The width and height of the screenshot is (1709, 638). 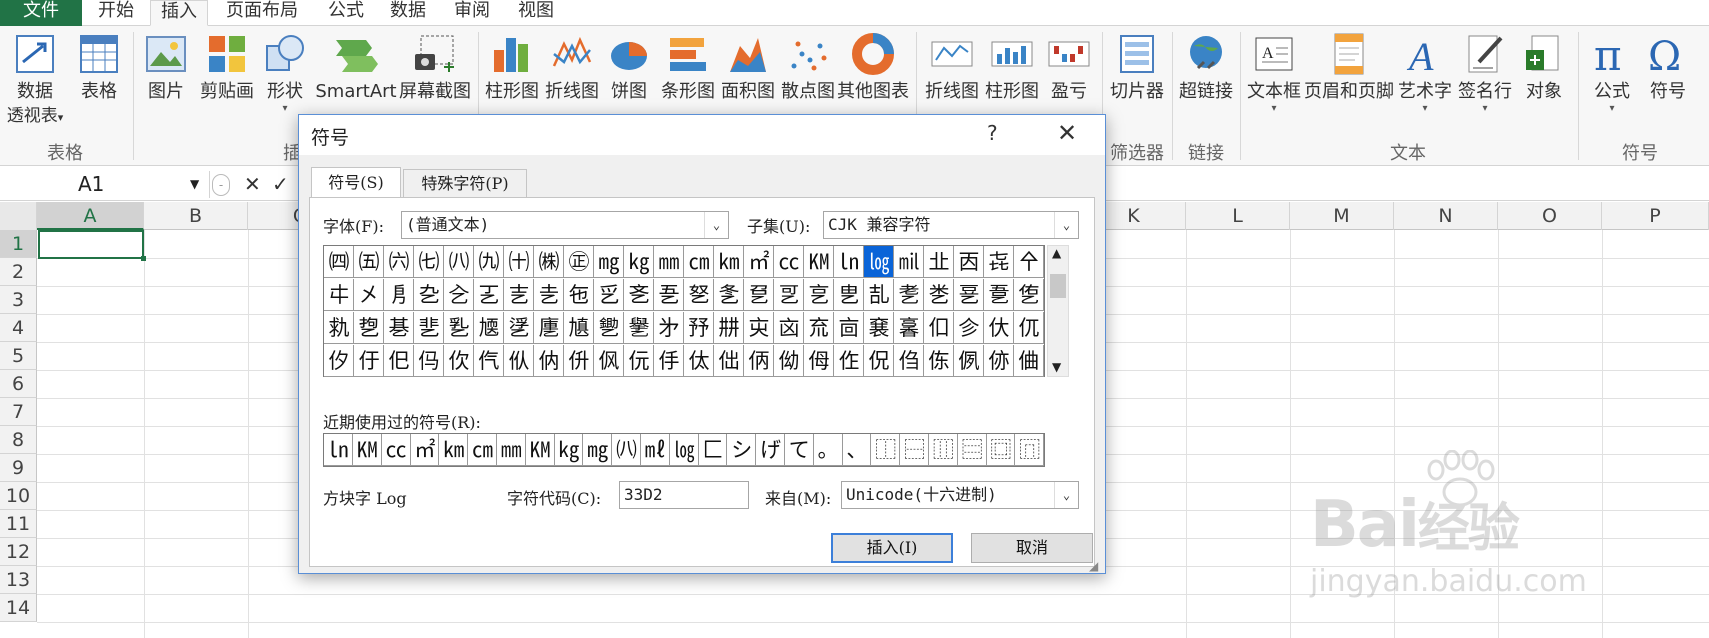 I want to click on symbol-cell: 㐊, so click(x=519, y=295).